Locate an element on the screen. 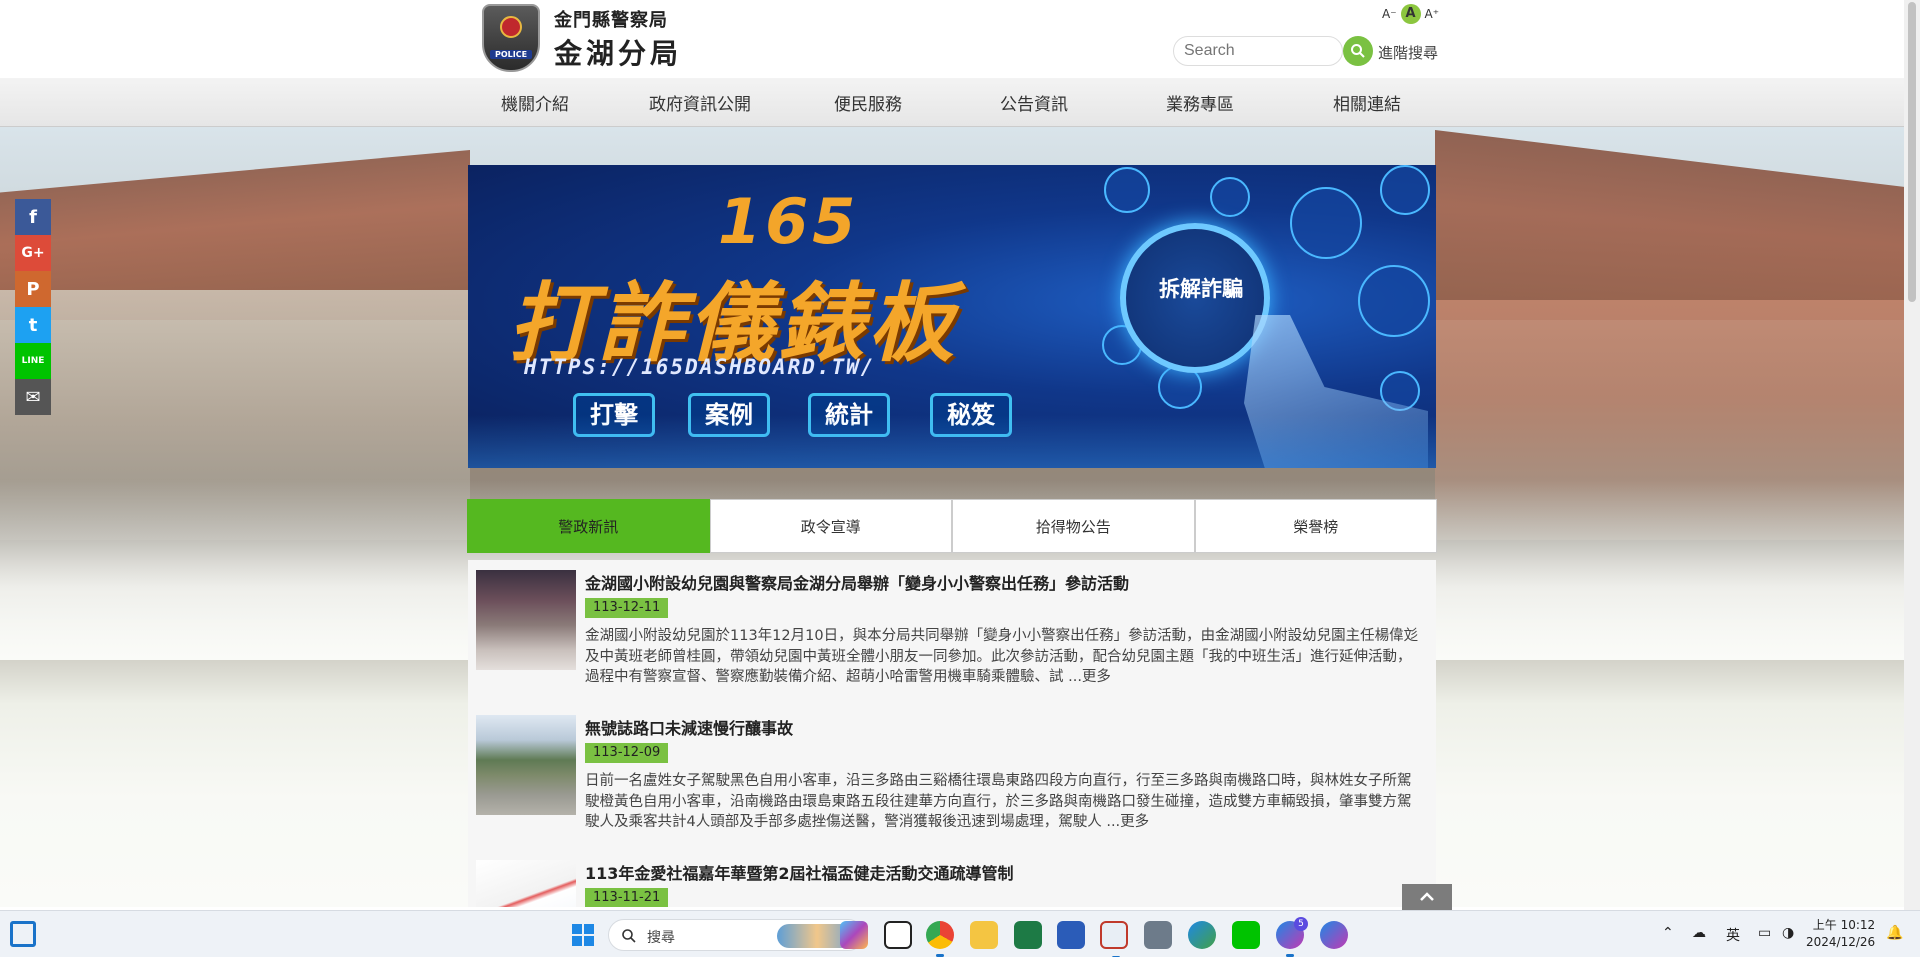 Image resolution: width=1920 pixels, height=957 pixels. coins-icon is located at coordinates (1326, 223).